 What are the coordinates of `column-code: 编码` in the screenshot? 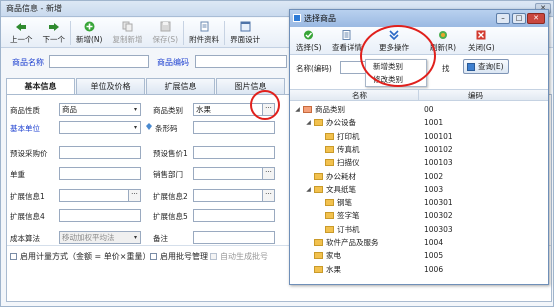 It's located at (475, 95).